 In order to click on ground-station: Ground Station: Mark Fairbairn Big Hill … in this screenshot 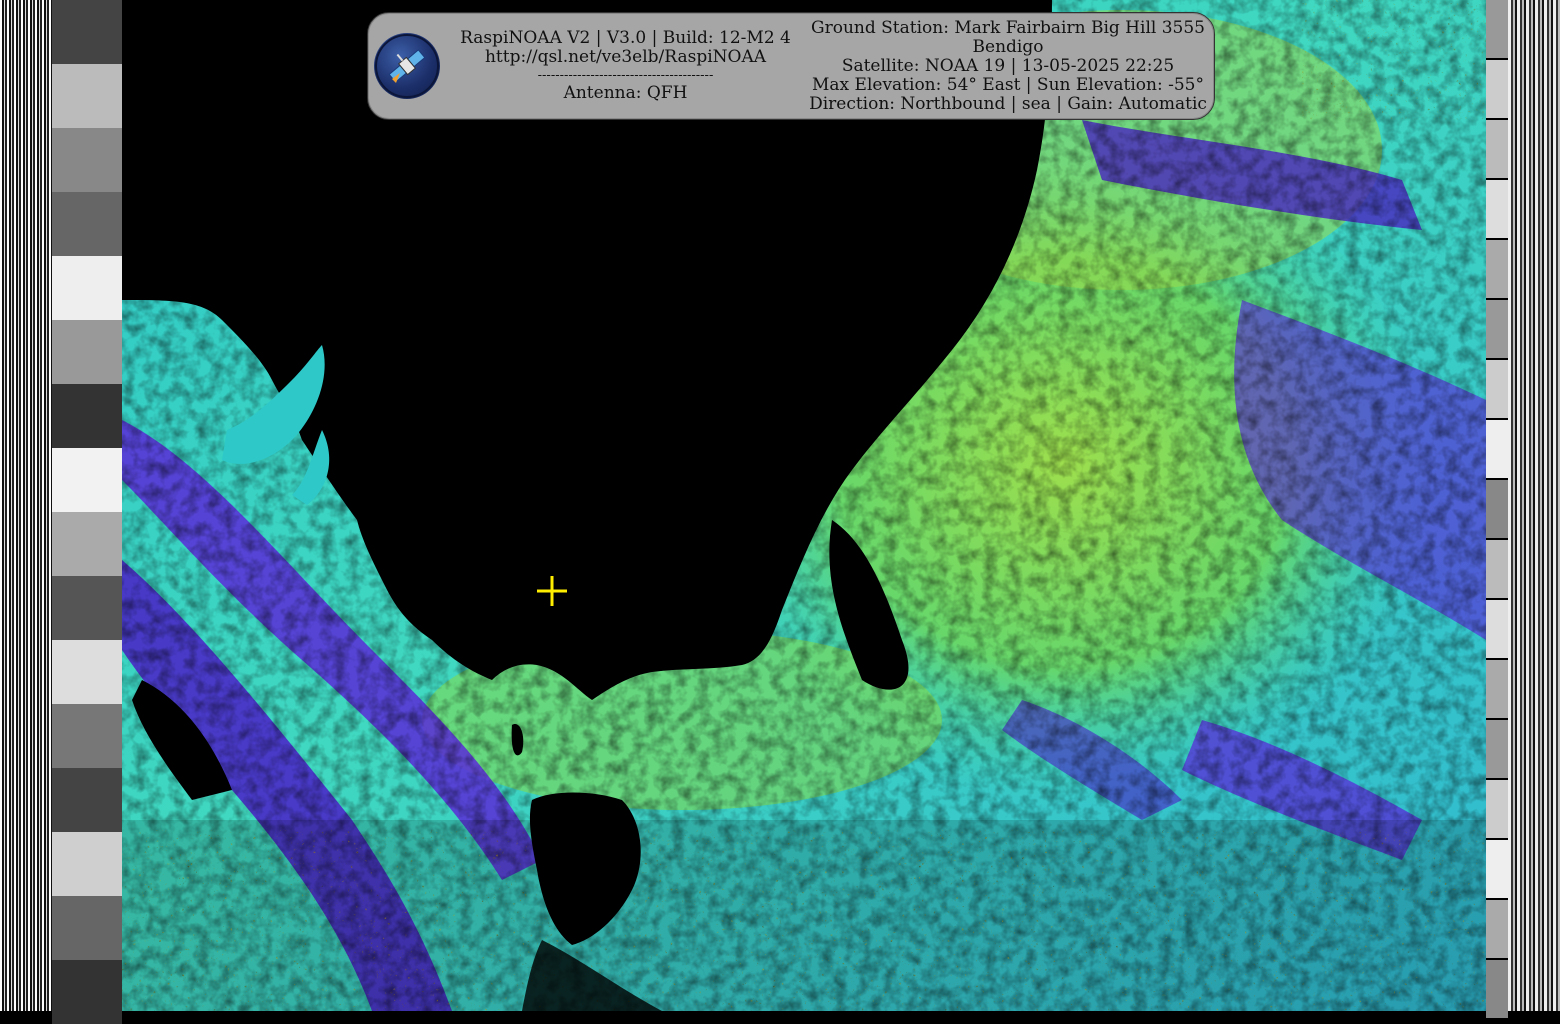, I will do `click(1008, 28)`.